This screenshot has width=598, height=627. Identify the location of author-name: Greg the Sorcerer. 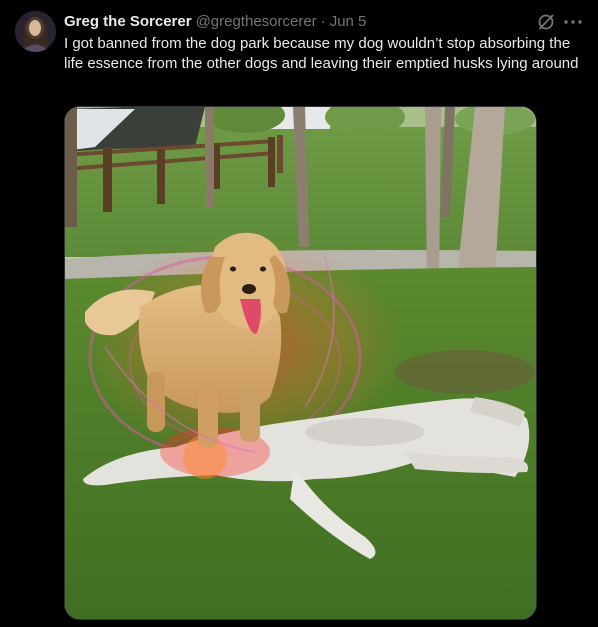
(128, 21).